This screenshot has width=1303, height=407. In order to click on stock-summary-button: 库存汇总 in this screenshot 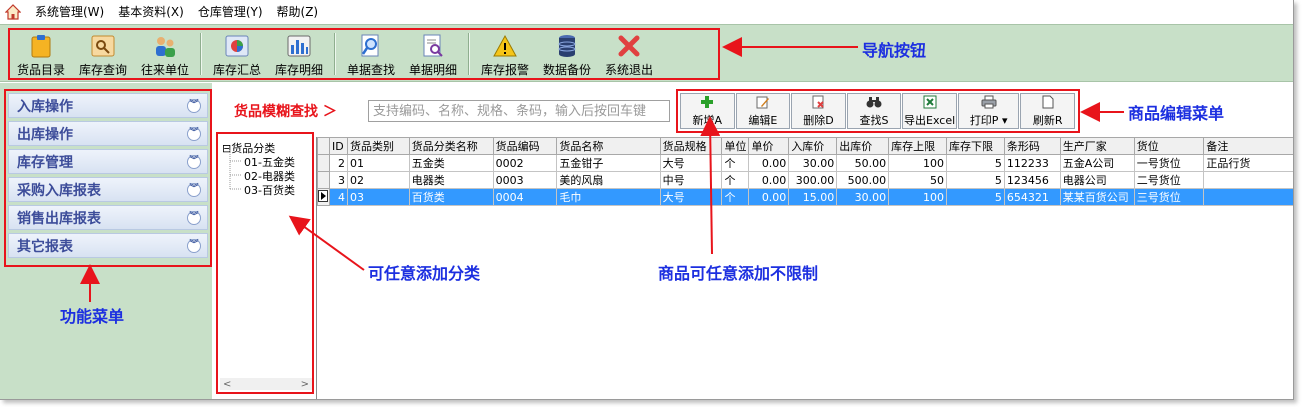, I will do `click(237, 54)`.